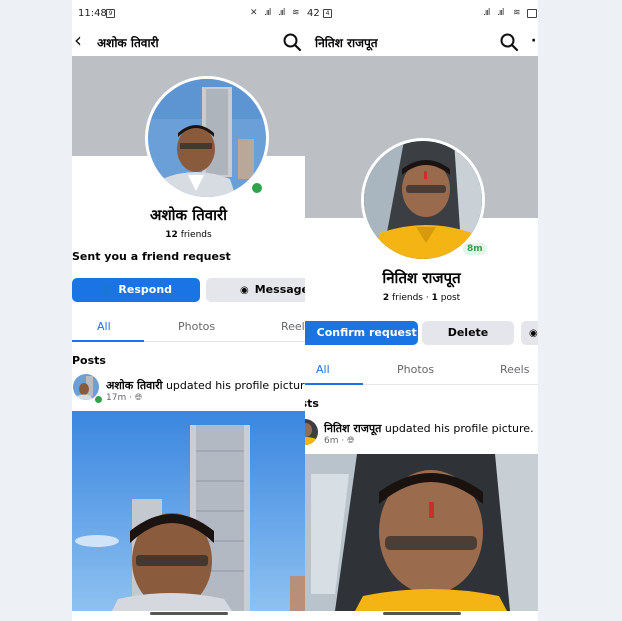 Image resolution: width=622 pixels, height=621 pixels. What do you see at coordinates (351, 441) in the screenshot?
I see `globe-icon-2: 🌐︎` at bounding box center [351, 441].